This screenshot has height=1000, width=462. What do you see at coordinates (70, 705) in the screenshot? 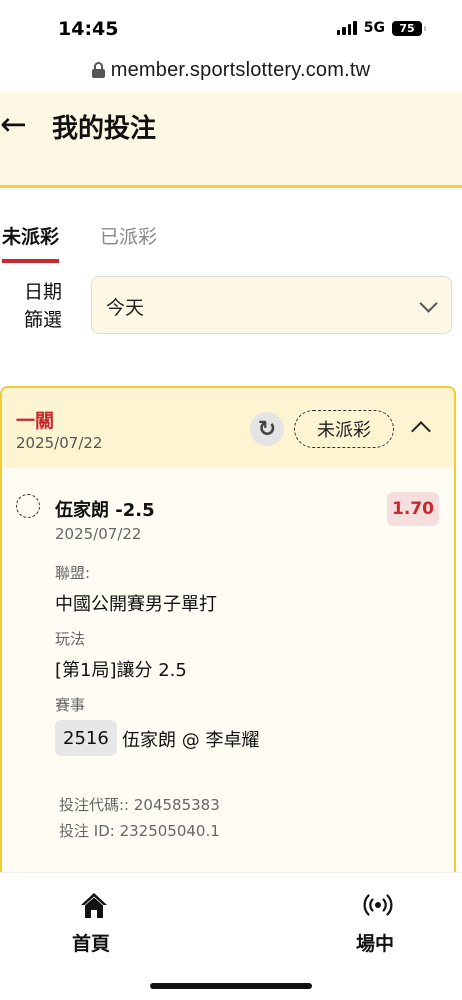
I see `event-label: 賽事` at bounding box center [70, 705].